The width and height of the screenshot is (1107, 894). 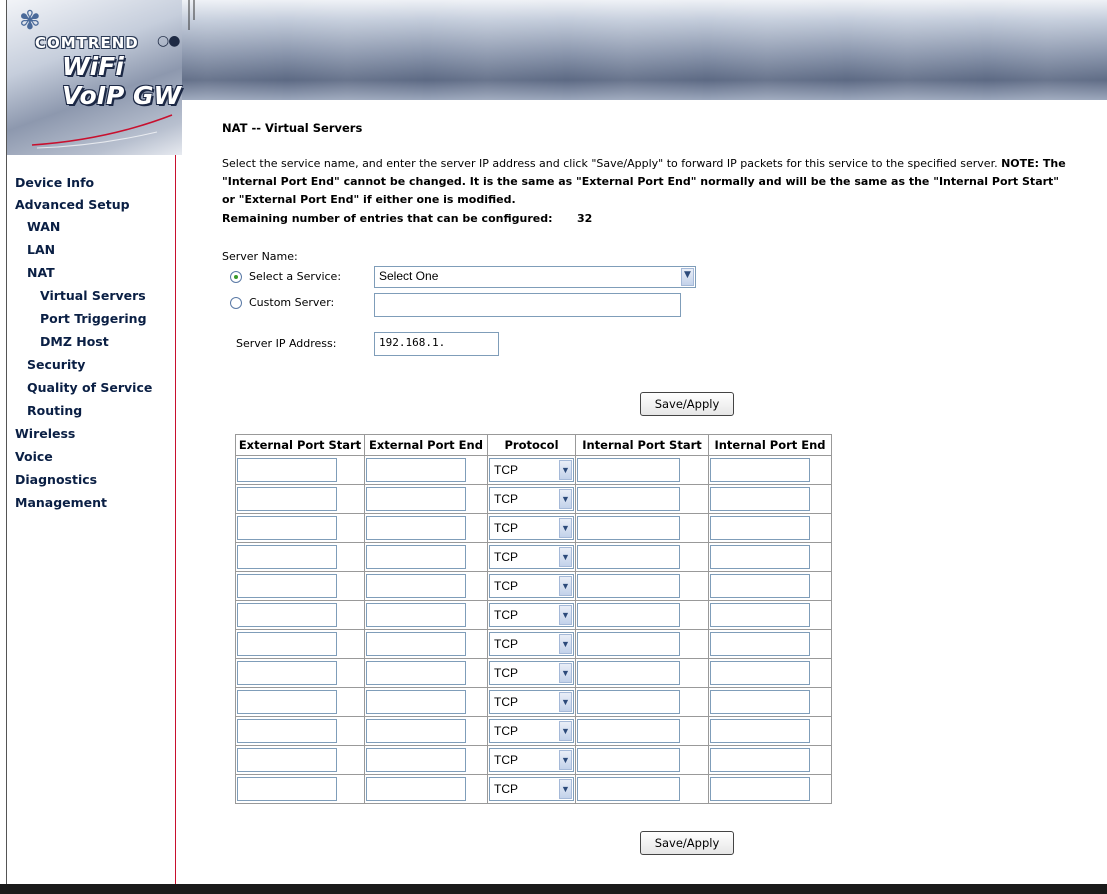 I want to click on table-row: TCP ▼, so click(x=533, y=470).